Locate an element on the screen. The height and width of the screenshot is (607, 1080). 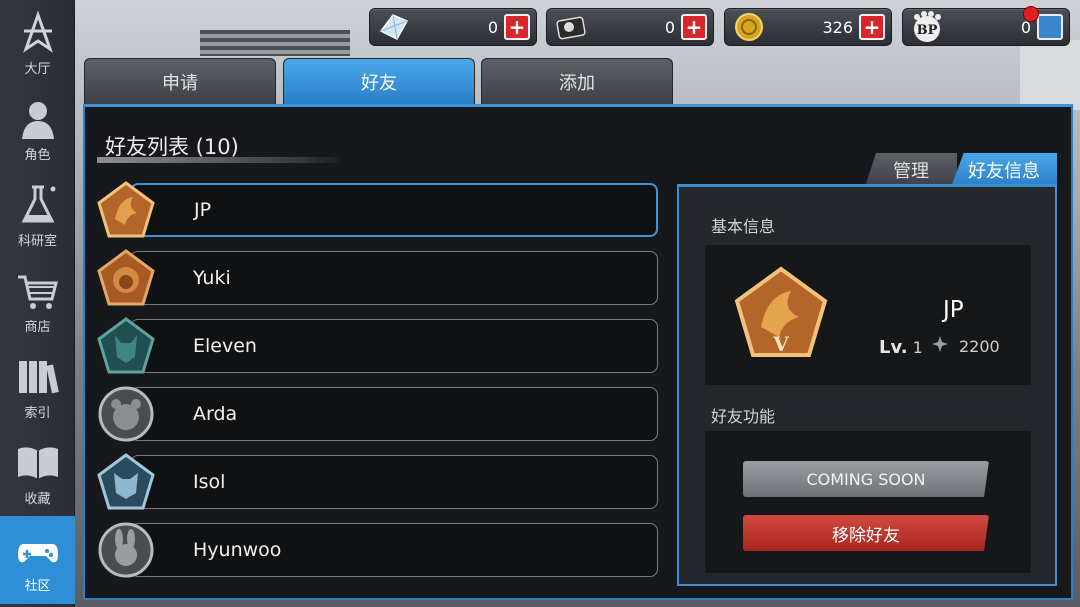
sidebar-item-lab: 科研室 is located at coordinates (37, 215).